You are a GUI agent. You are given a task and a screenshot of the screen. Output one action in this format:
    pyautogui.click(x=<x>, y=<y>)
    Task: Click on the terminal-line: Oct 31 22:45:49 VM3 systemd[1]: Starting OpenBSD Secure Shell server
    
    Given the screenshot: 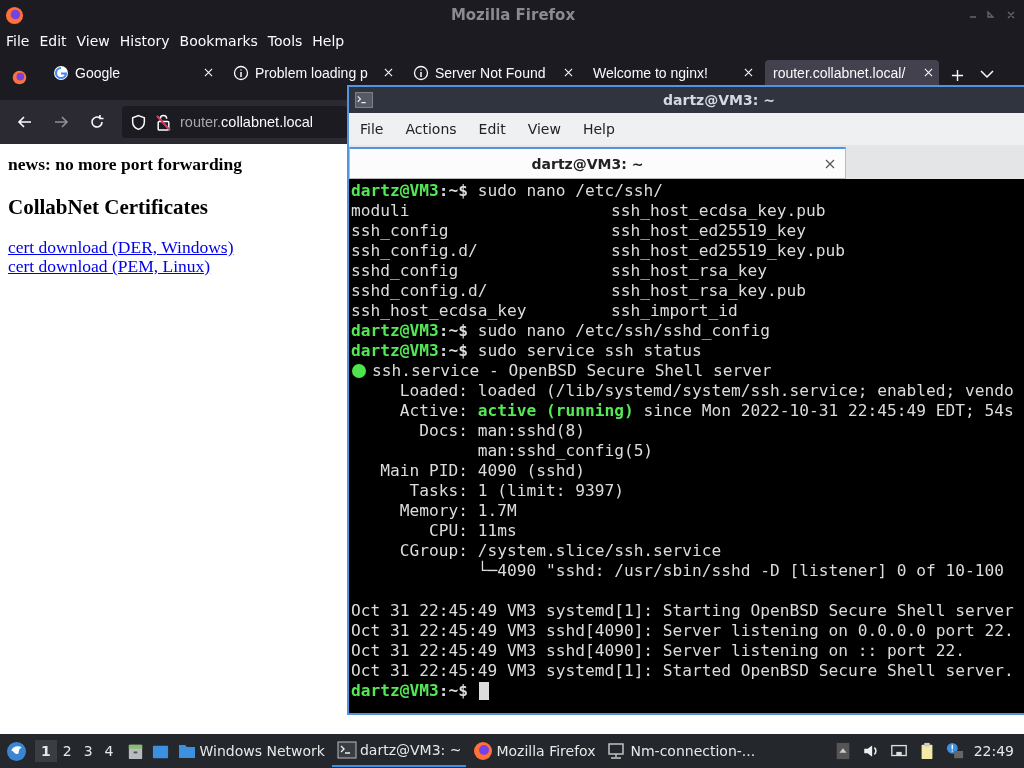 What is the action you would take?
    pyautogui.click(x=683, y=611)
    